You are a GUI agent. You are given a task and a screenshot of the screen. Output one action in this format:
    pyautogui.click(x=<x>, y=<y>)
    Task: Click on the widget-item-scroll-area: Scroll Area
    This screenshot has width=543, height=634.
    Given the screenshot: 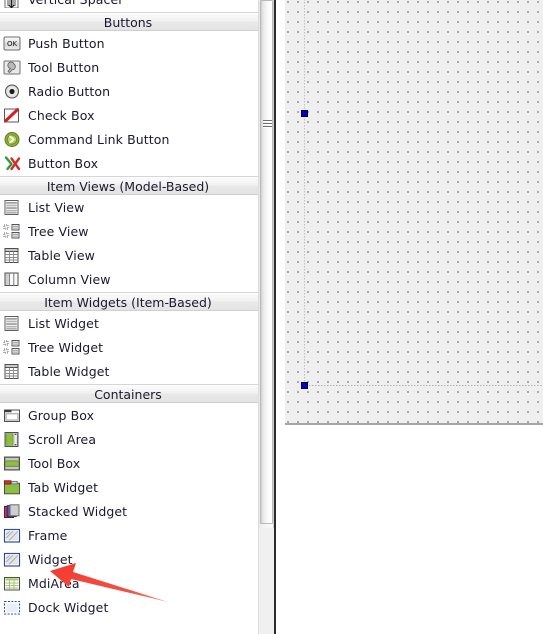 What is the action you would take?
    pyautogui.click(x=129, y=439)
    